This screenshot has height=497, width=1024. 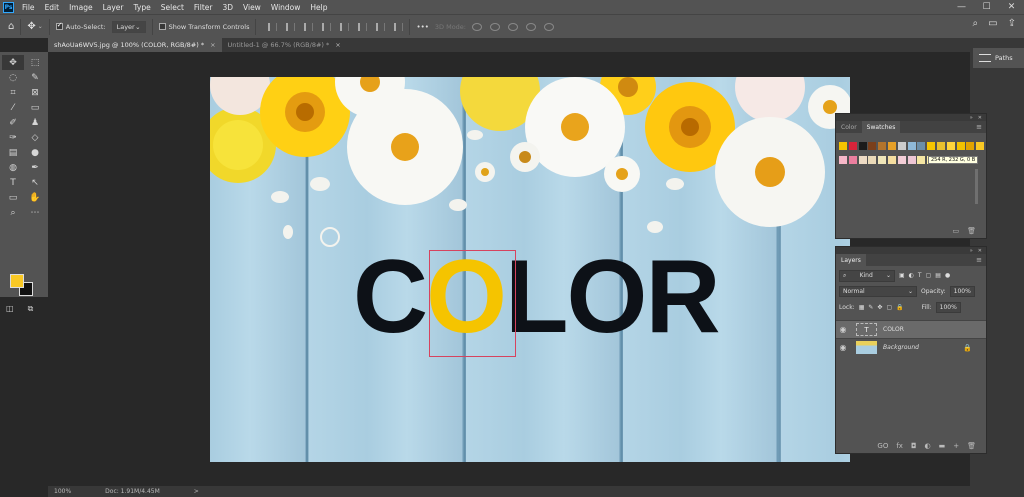 What do you see at coordinates (286, 7) in the screenshot?
I see `menu-window: Window` at bounding box center [286, 7].